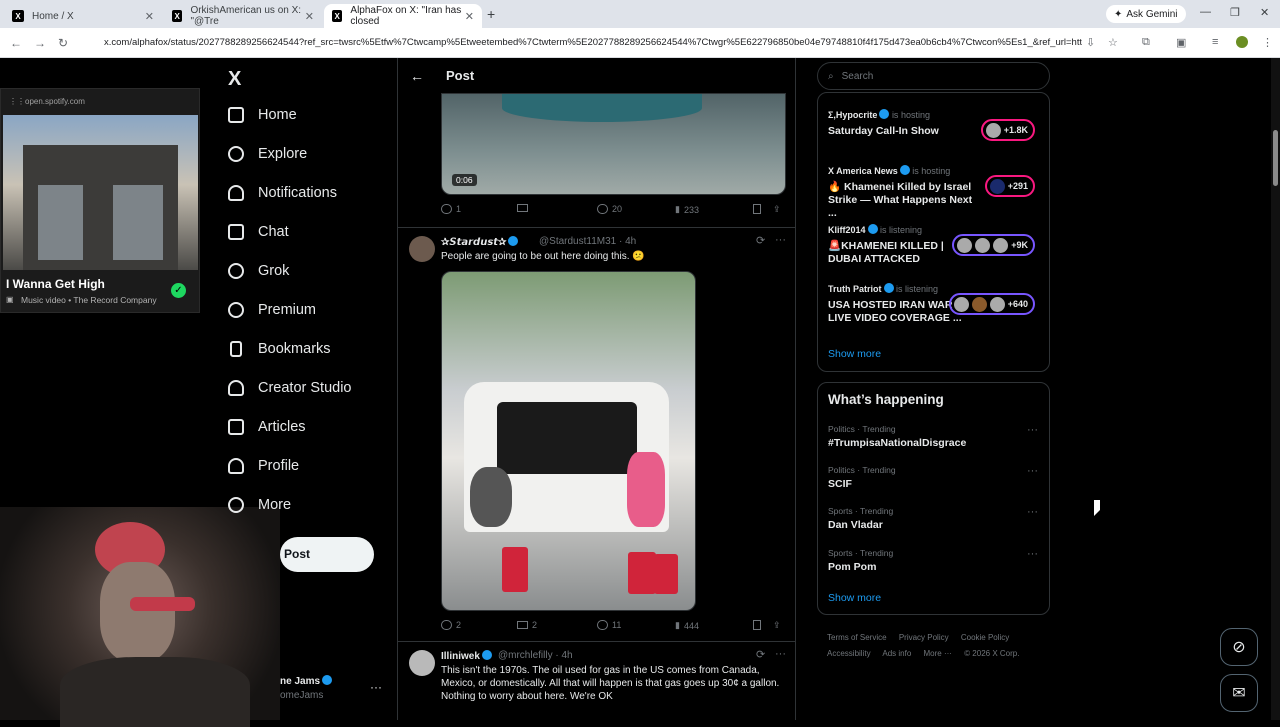 The width and height of the screenshot is (1280, 727). I want to click on account-switcher: ne Jams omeJams, so click(306, 688).